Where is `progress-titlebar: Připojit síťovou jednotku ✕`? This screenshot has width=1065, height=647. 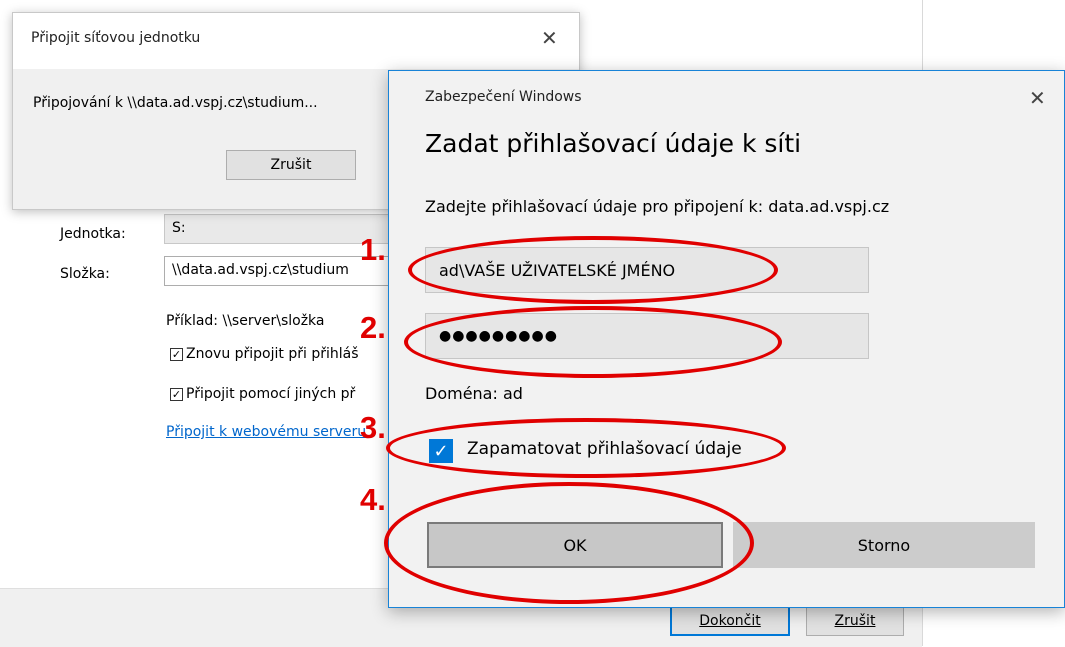
progress-titlebar: Připojit síťovou jednotku ✕ is located at coordinates (296, 41).